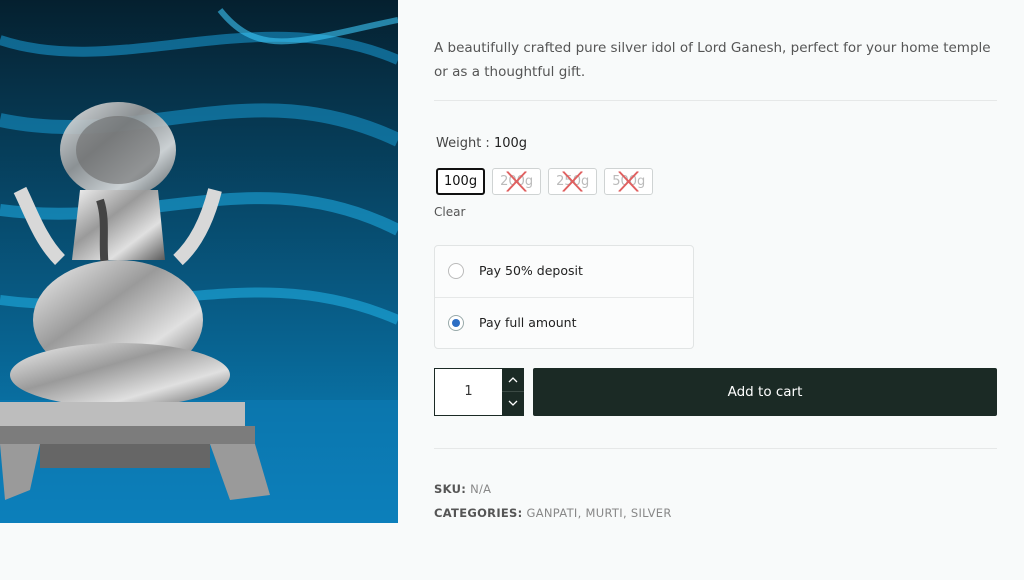 Image resolution: width=1024 pixels, height=580 pixels. What do you see at coordinates (463, 143) in the screenshot?
I see `weight-label-text: Weight :` at bounding box center [463, 143].